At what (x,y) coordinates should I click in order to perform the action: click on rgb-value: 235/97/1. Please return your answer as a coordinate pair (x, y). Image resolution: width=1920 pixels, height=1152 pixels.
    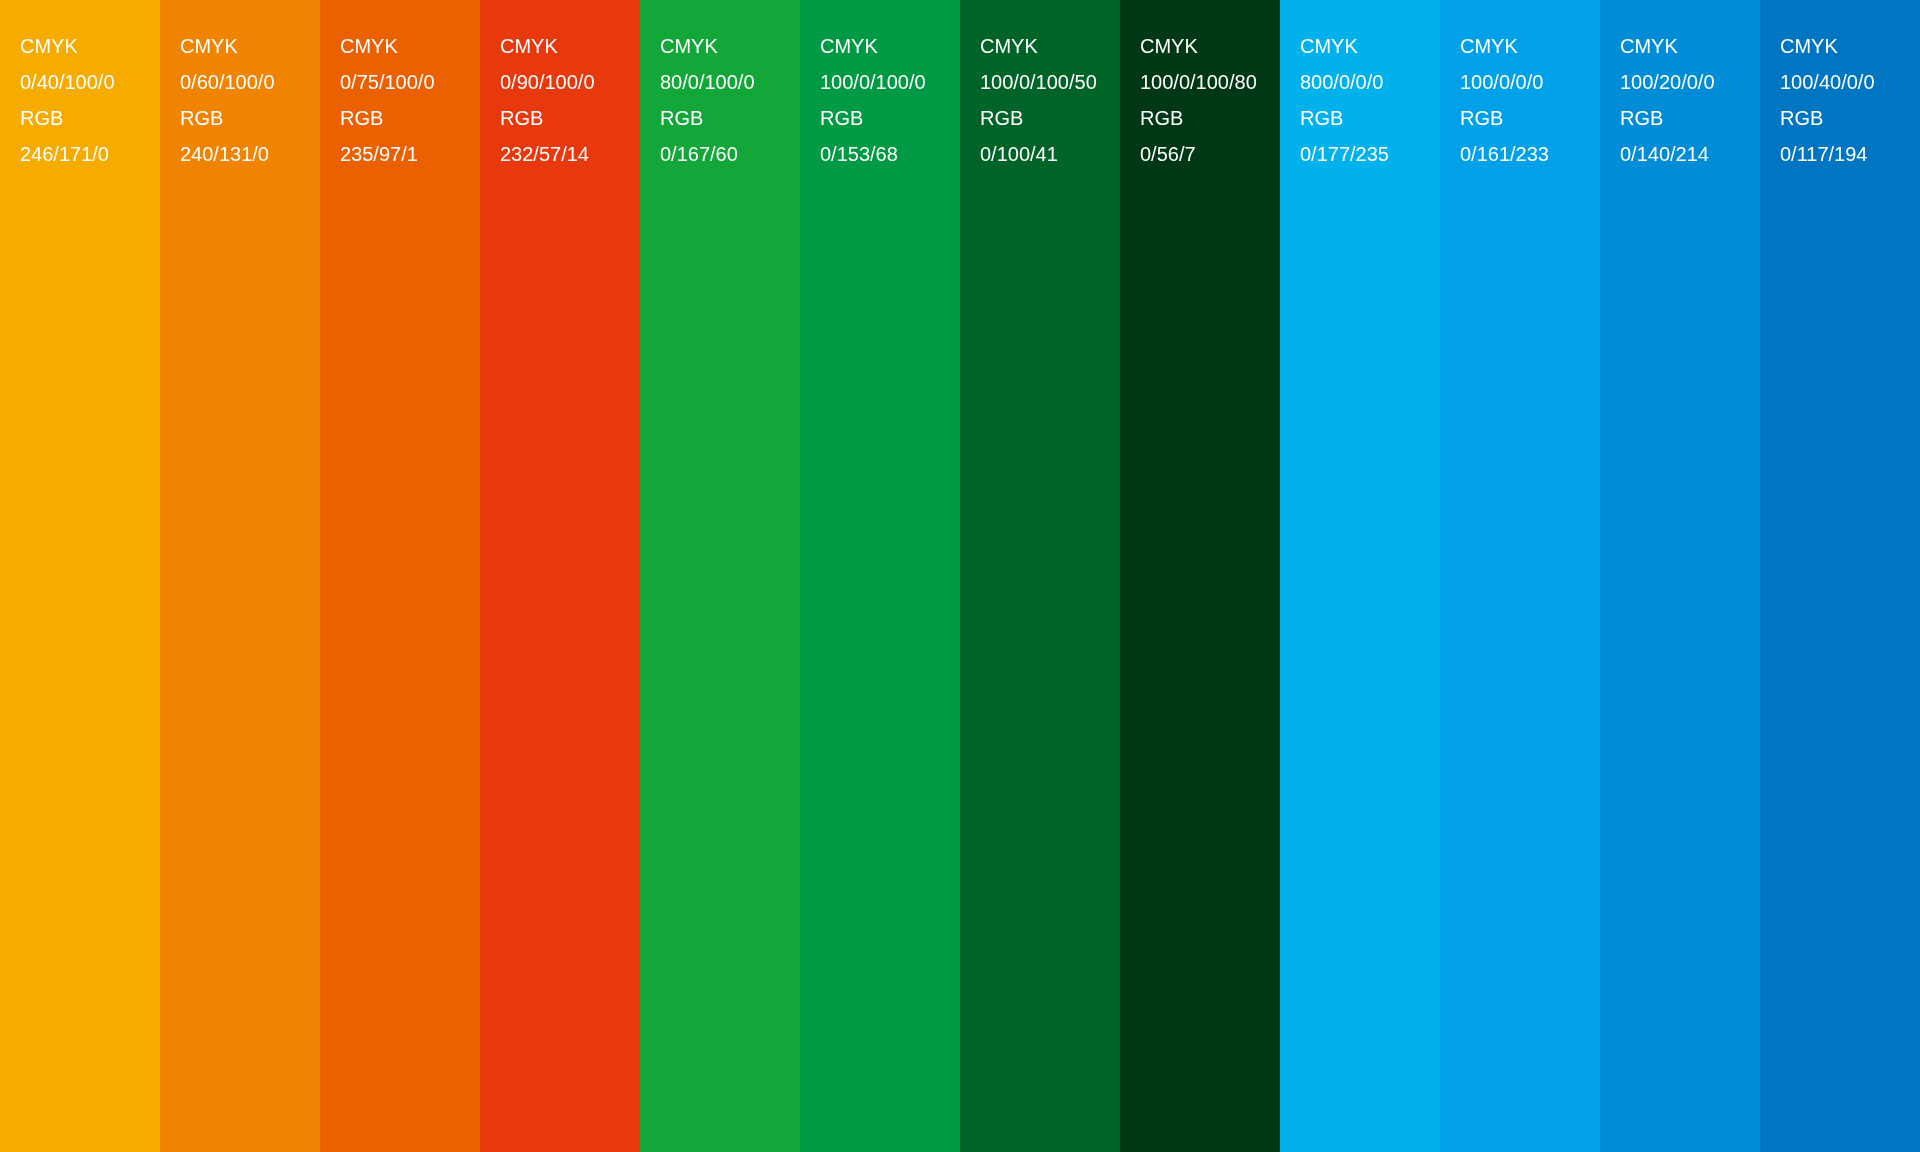
    Looking at the image, I should click on (379, 154).